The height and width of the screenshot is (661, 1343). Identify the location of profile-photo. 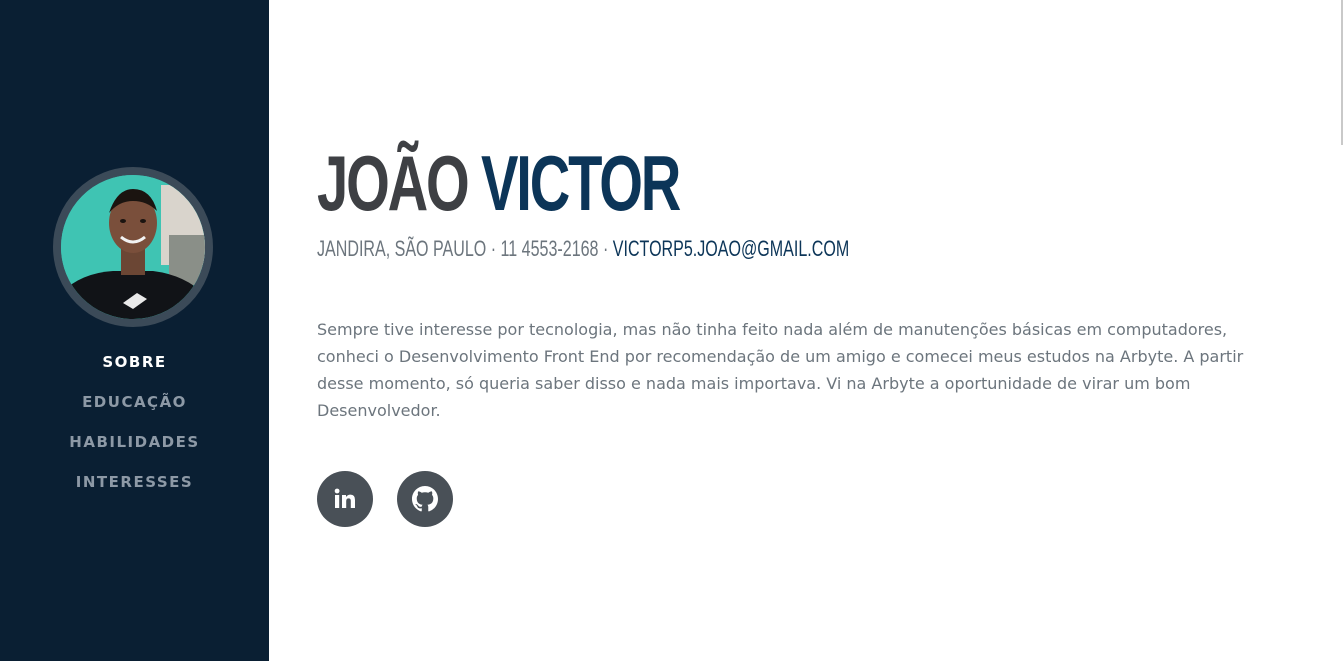
(133, 247).